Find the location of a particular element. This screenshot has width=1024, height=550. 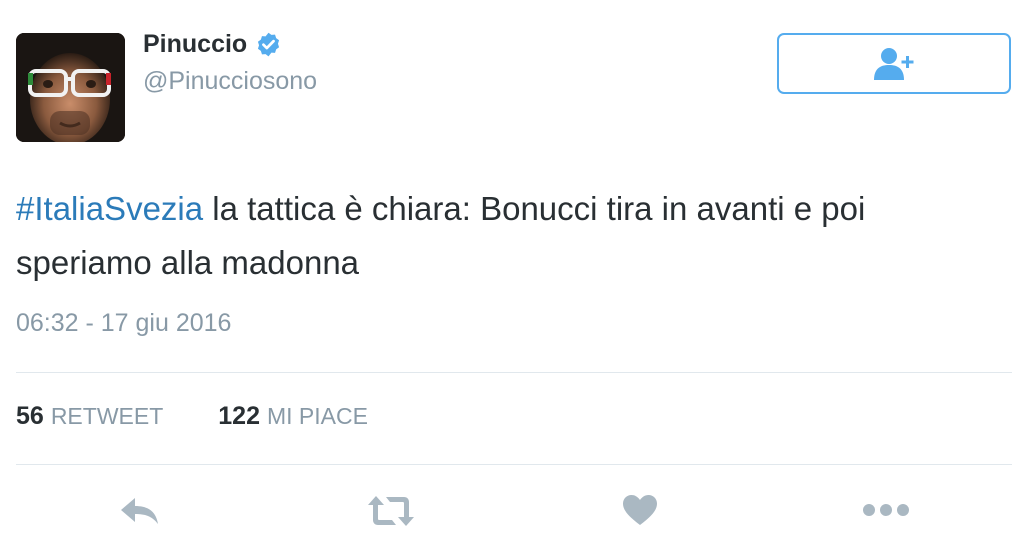

likes-count: 122 is located at coordinates (239, 416).